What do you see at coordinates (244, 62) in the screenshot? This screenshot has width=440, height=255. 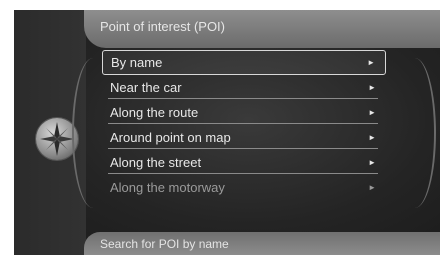 I see `menu-item-by-name: By name ►` at bounding box center [244, 62].